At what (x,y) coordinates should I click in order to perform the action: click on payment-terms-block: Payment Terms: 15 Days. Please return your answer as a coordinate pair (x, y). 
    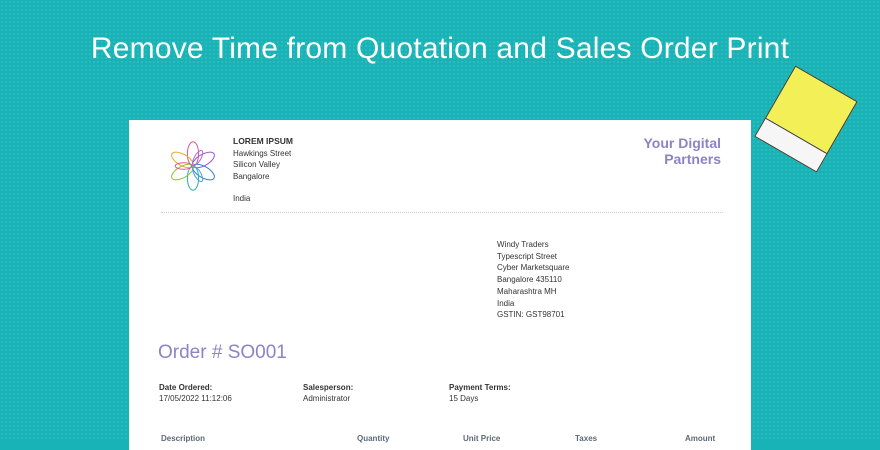
    Looking at the image, I should click on (480, 393).